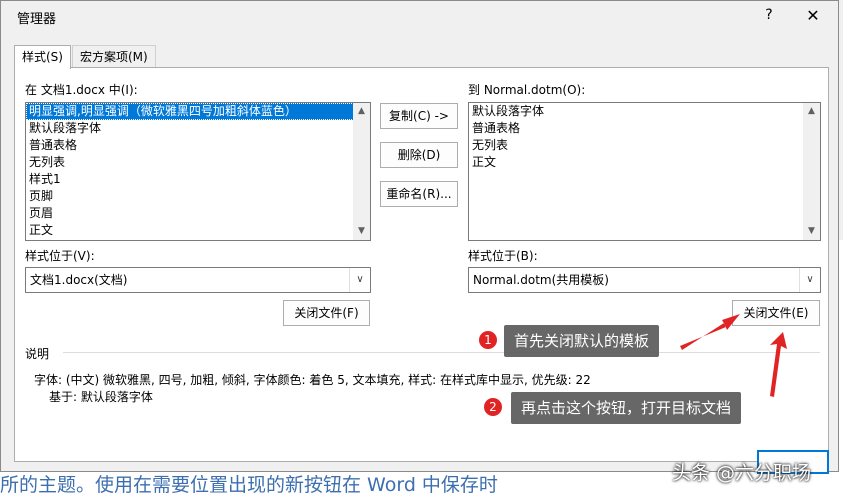 The image size is (843, 497). What do you see at coordinates (742, 473) in the screenshot?
I see `watermark: 头条 @六分职场` at bounding box center [742, 473].